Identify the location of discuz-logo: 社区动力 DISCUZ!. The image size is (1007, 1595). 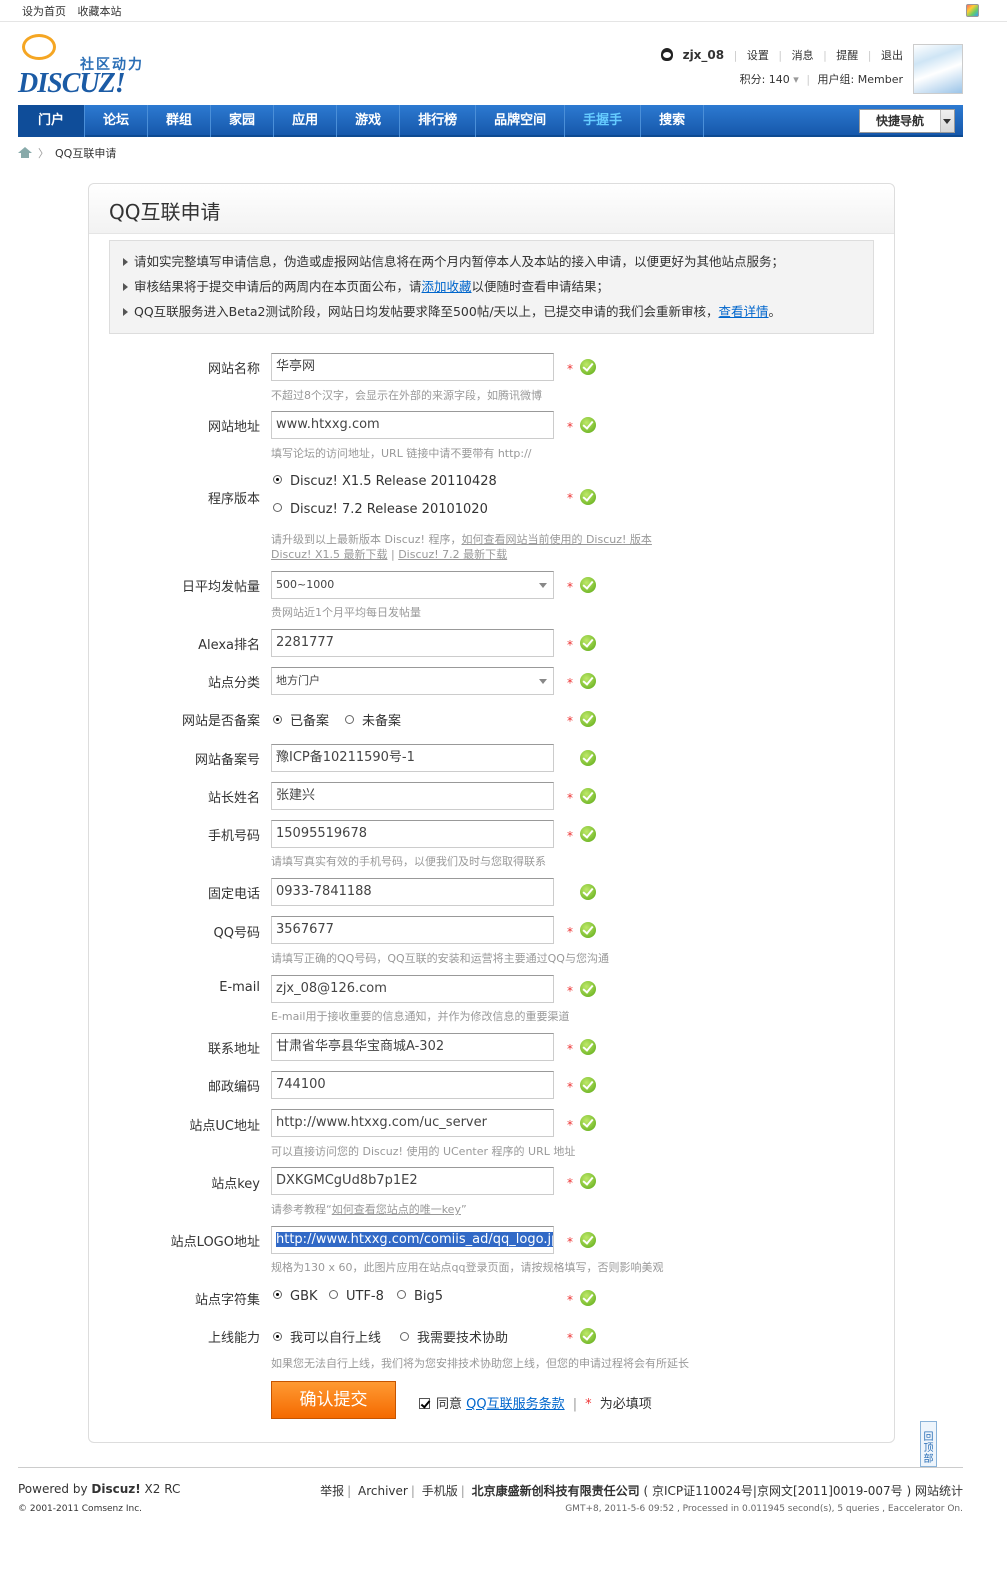
(93, 67).